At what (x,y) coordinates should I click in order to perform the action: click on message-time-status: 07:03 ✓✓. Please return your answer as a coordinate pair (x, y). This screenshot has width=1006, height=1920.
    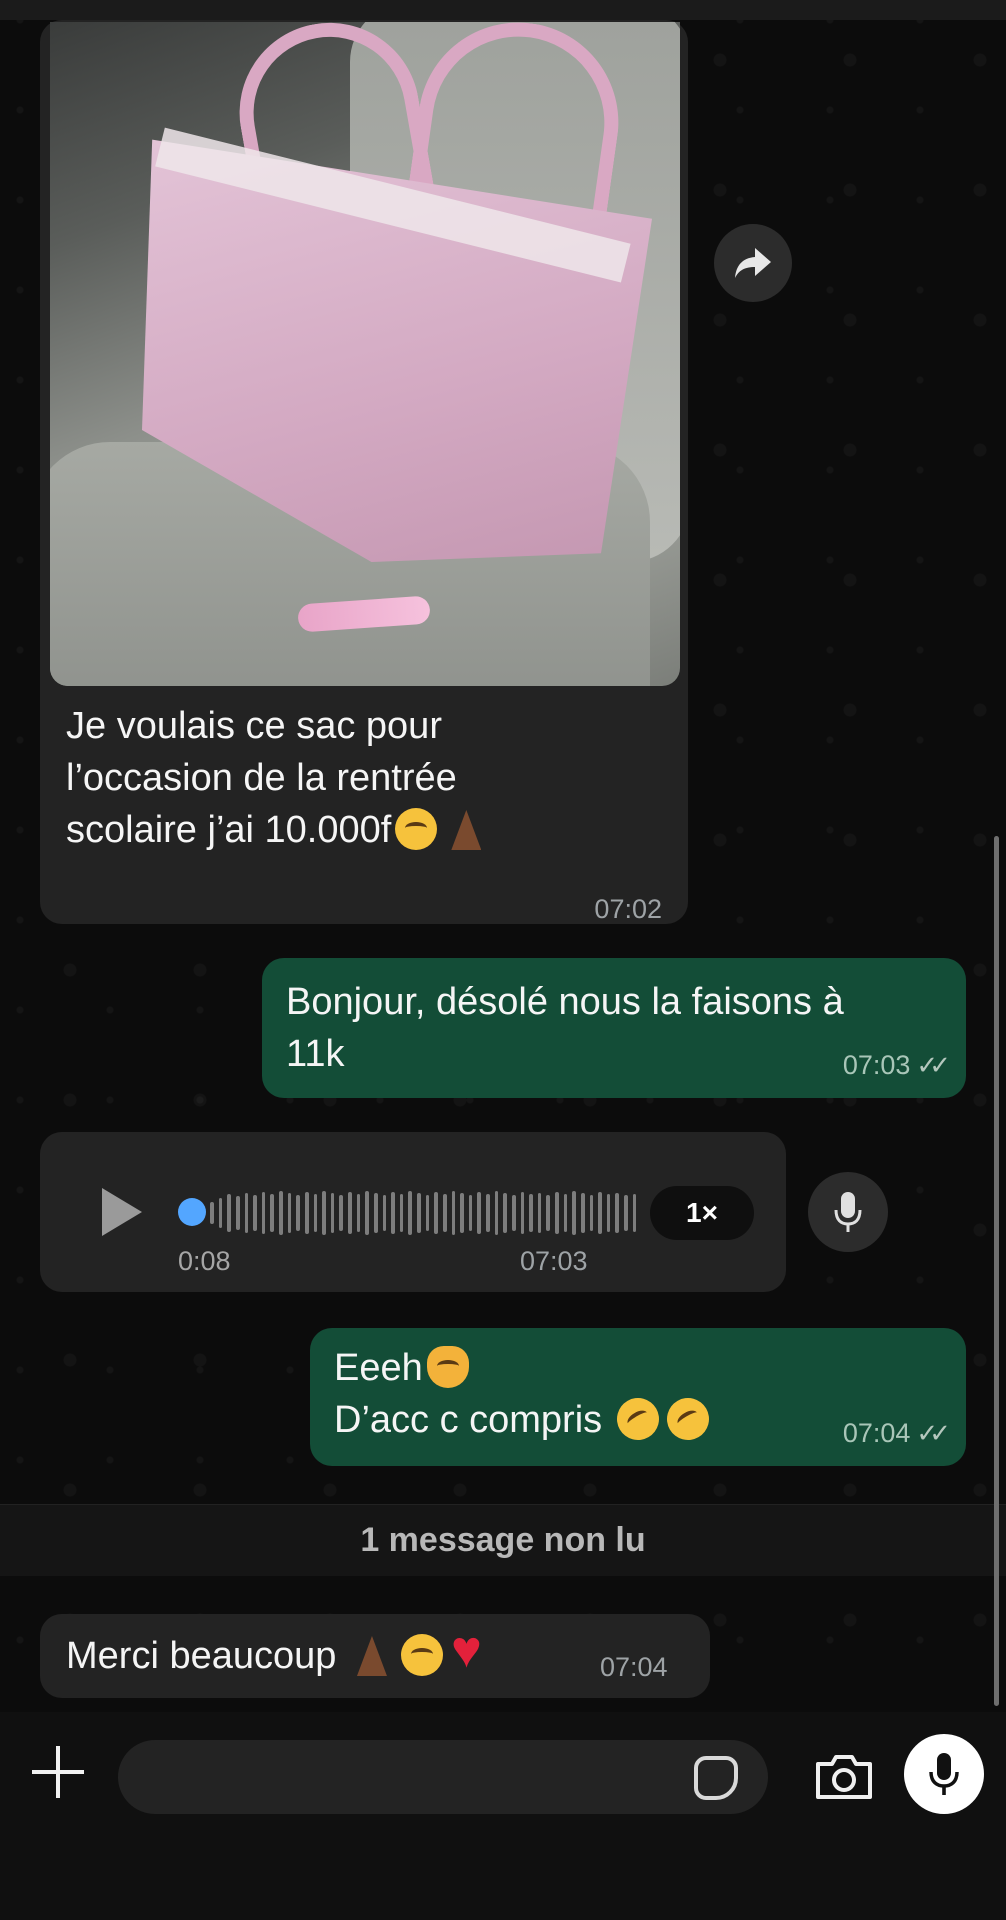
    Looking at the image, I should click on (896, 1065).